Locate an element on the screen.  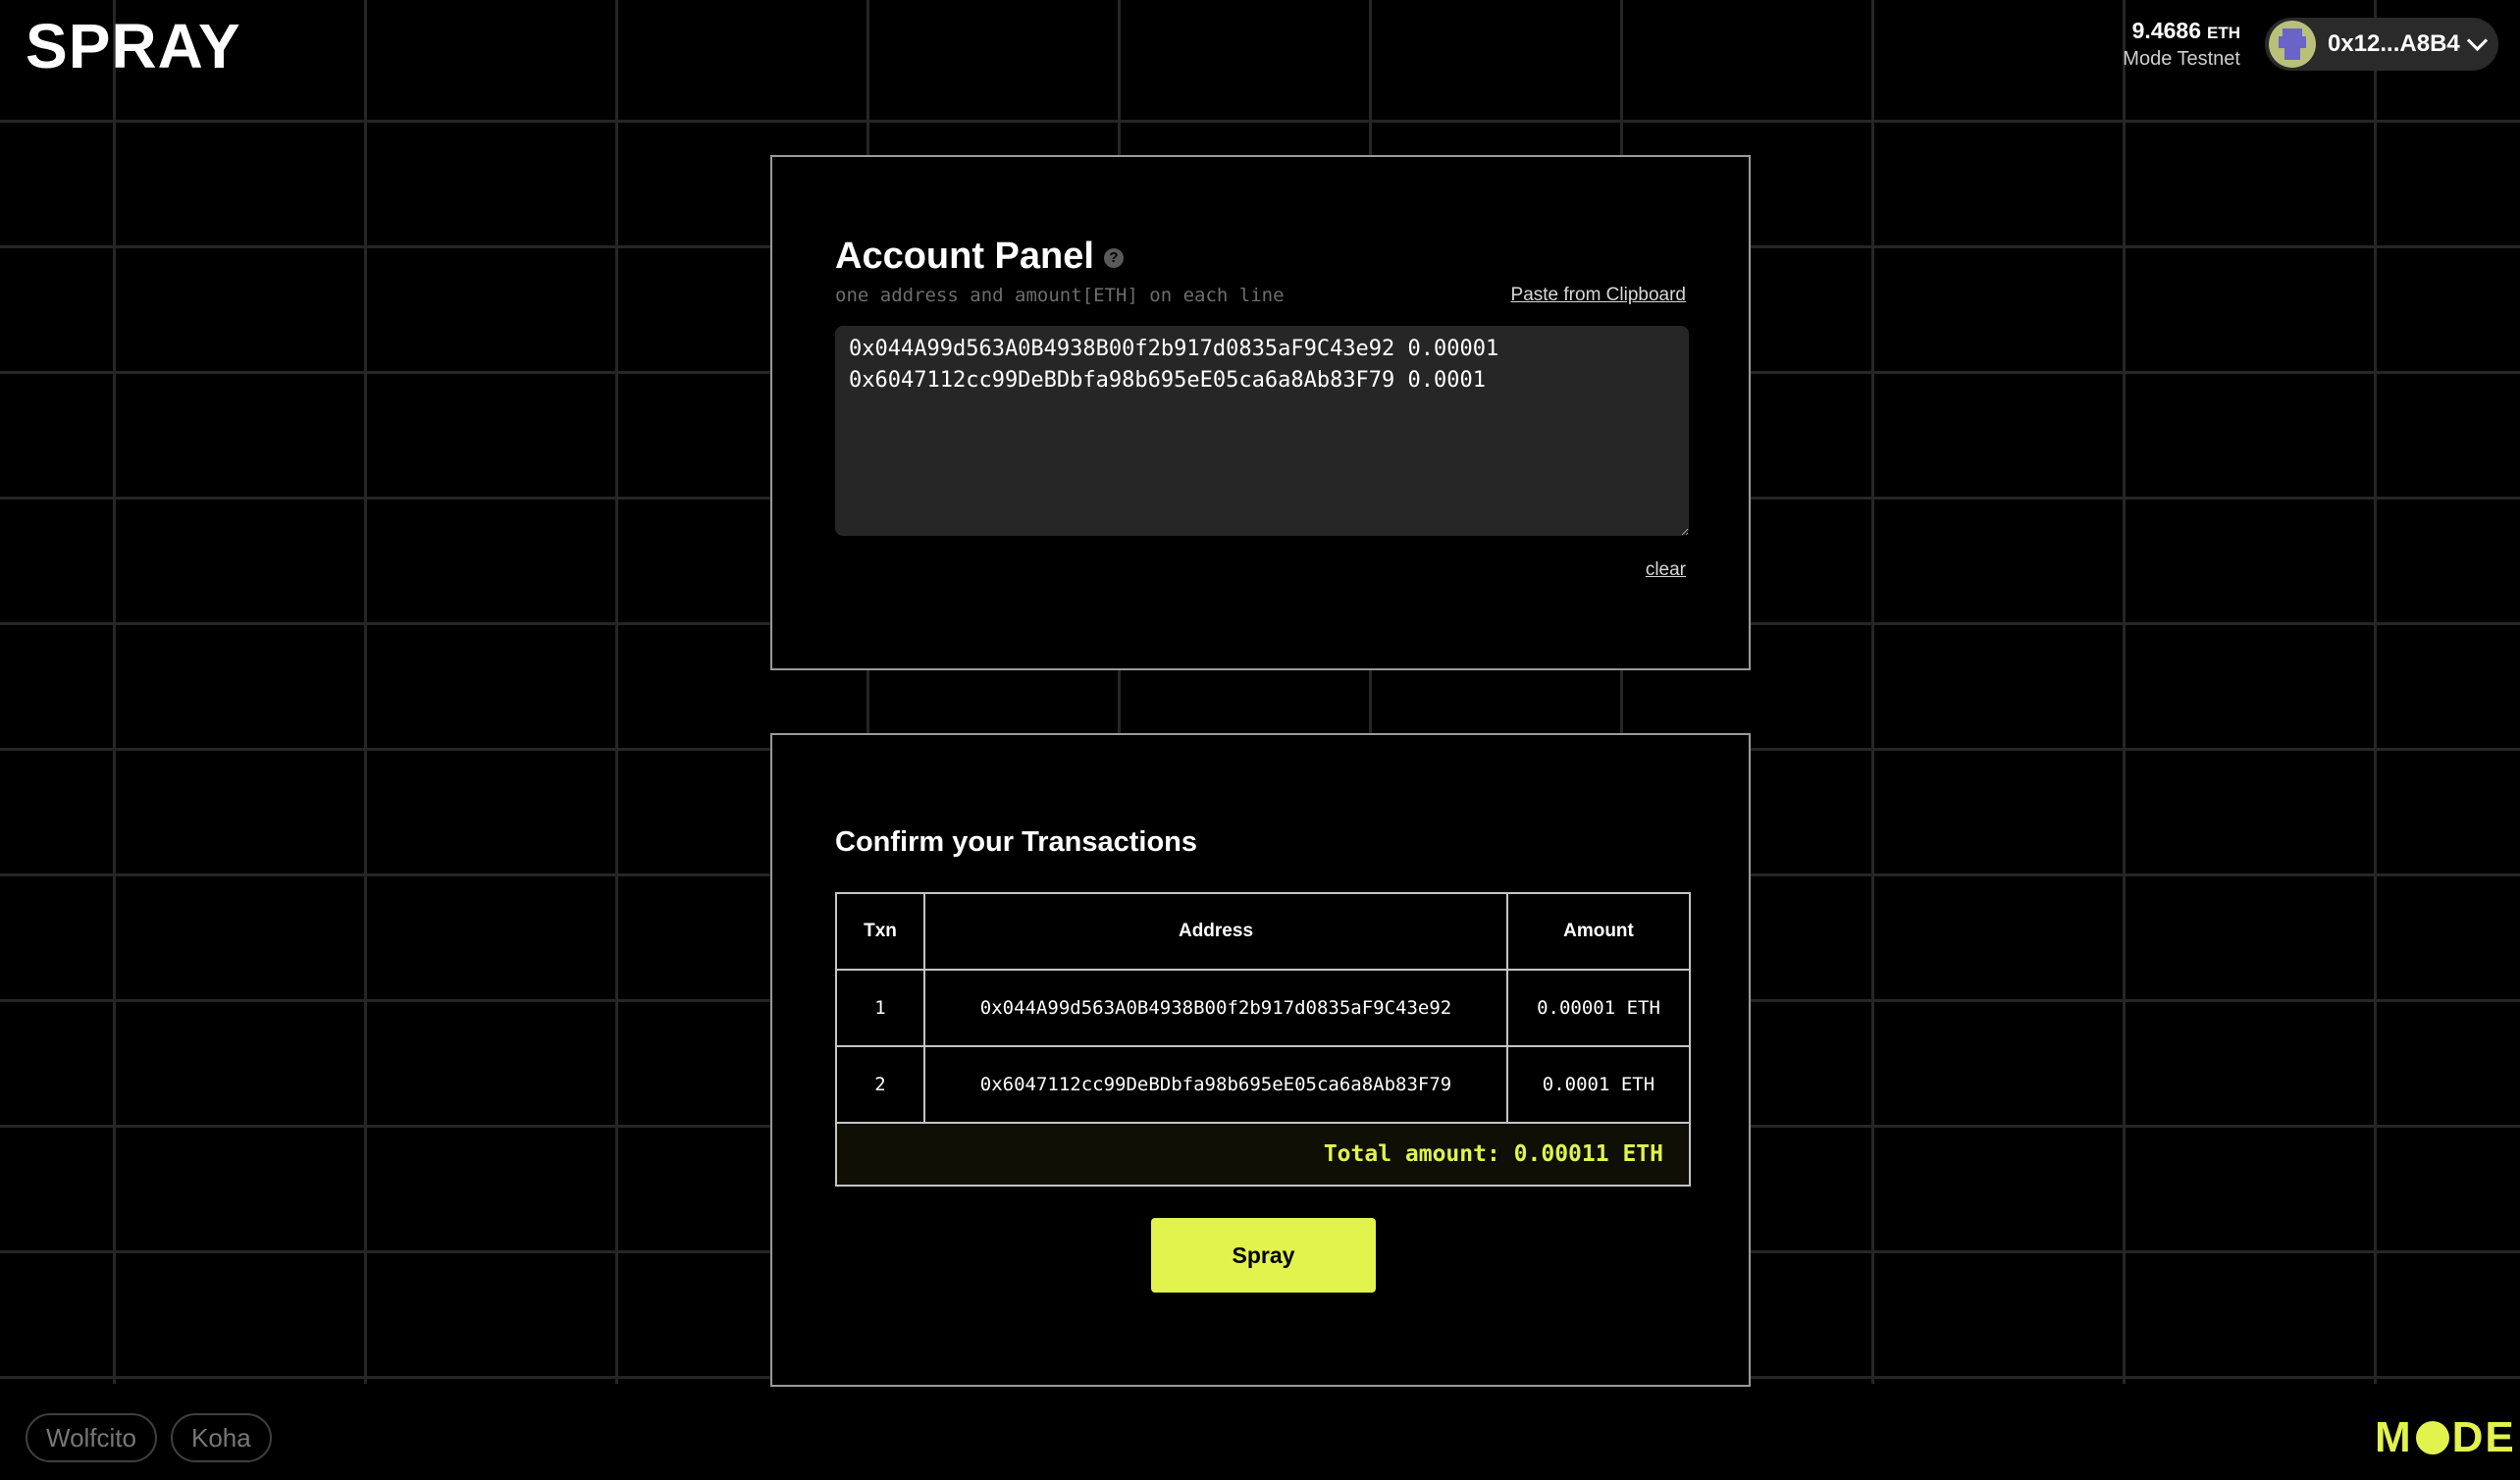
mode-logo: M DE is located at coordinates (2445, 1437).